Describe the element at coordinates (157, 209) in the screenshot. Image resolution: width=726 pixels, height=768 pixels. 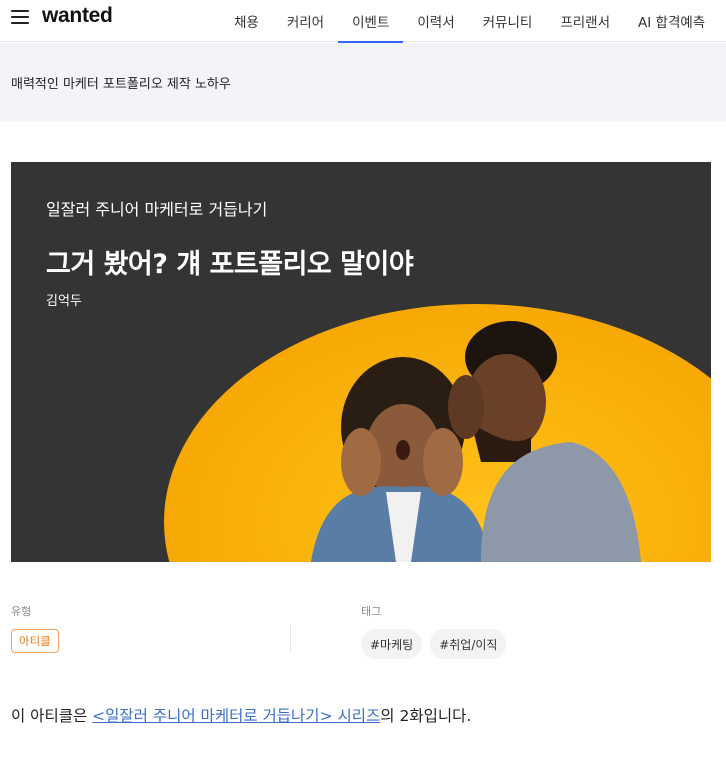
I see `banner-series-title: 일잘러 주니어 마케터로 거듭나기` at that location.